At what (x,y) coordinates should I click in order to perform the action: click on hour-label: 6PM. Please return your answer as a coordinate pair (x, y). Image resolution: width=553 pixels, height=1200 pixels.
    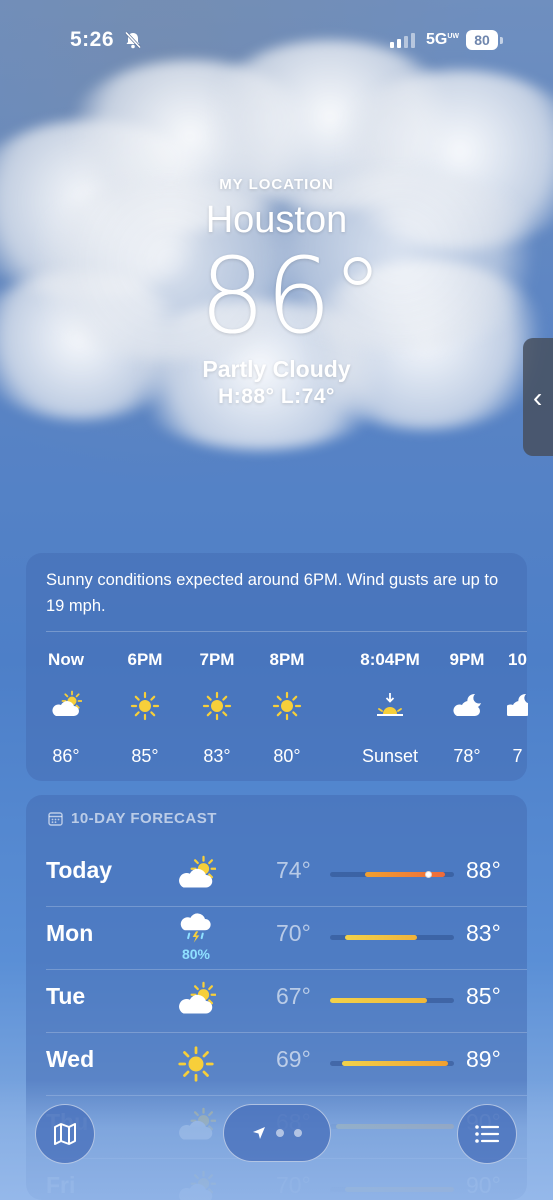
    Looking at the image, I should click on (145, 659).